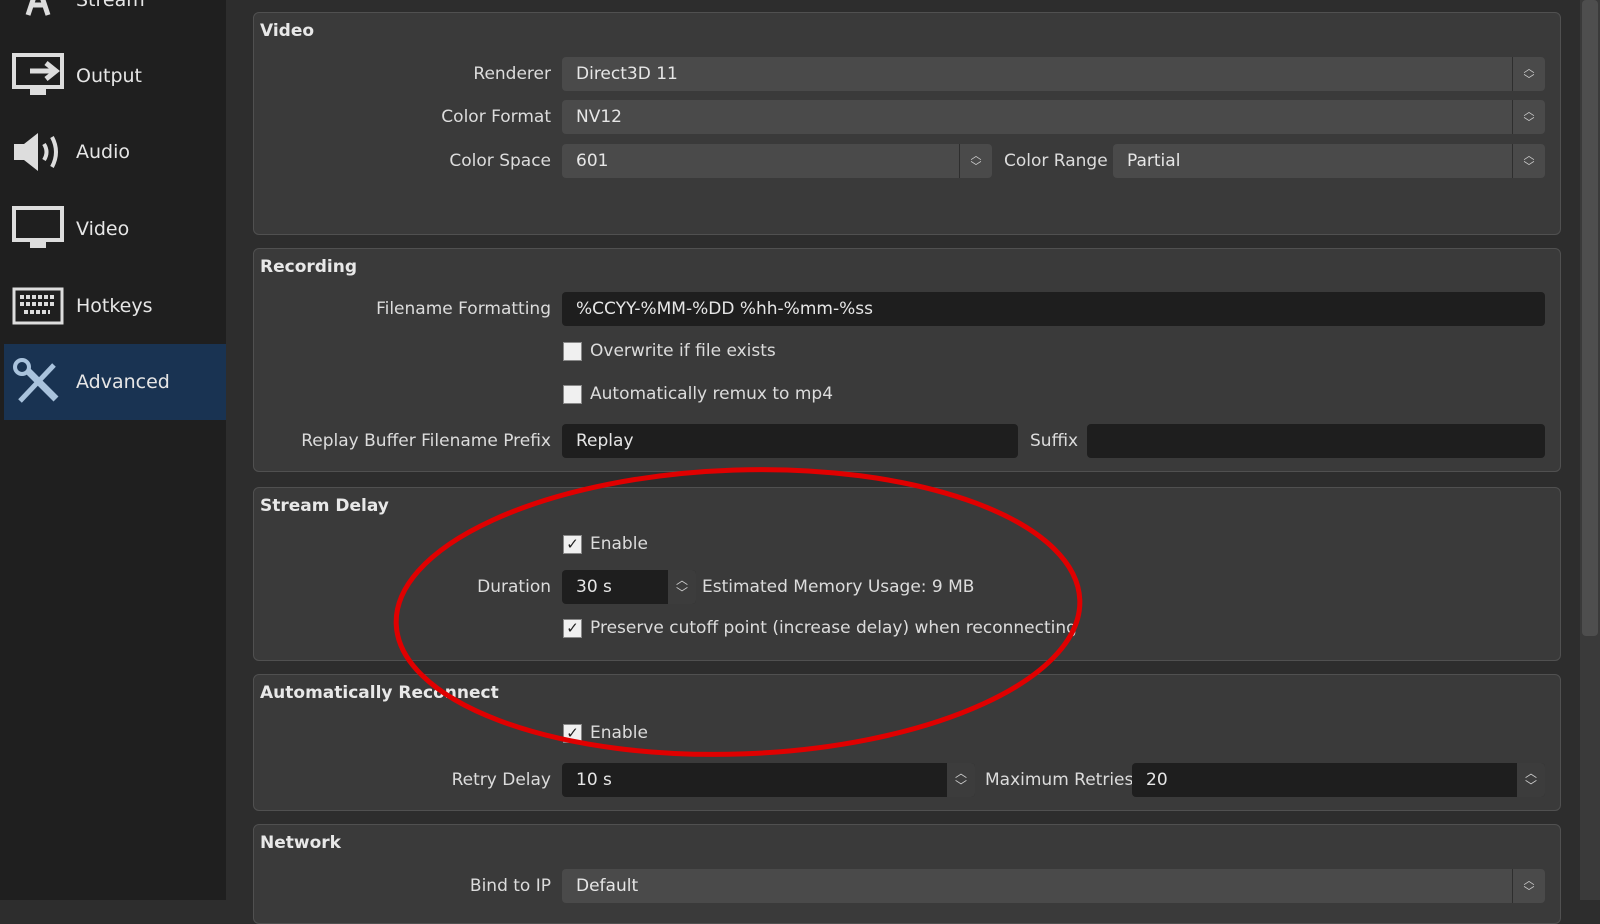 This screenshot has height=924, width=1600. Describe the element at coordinates (463, 309) in the screenshot. I see `filename-label: Filename Formatting` at that location.